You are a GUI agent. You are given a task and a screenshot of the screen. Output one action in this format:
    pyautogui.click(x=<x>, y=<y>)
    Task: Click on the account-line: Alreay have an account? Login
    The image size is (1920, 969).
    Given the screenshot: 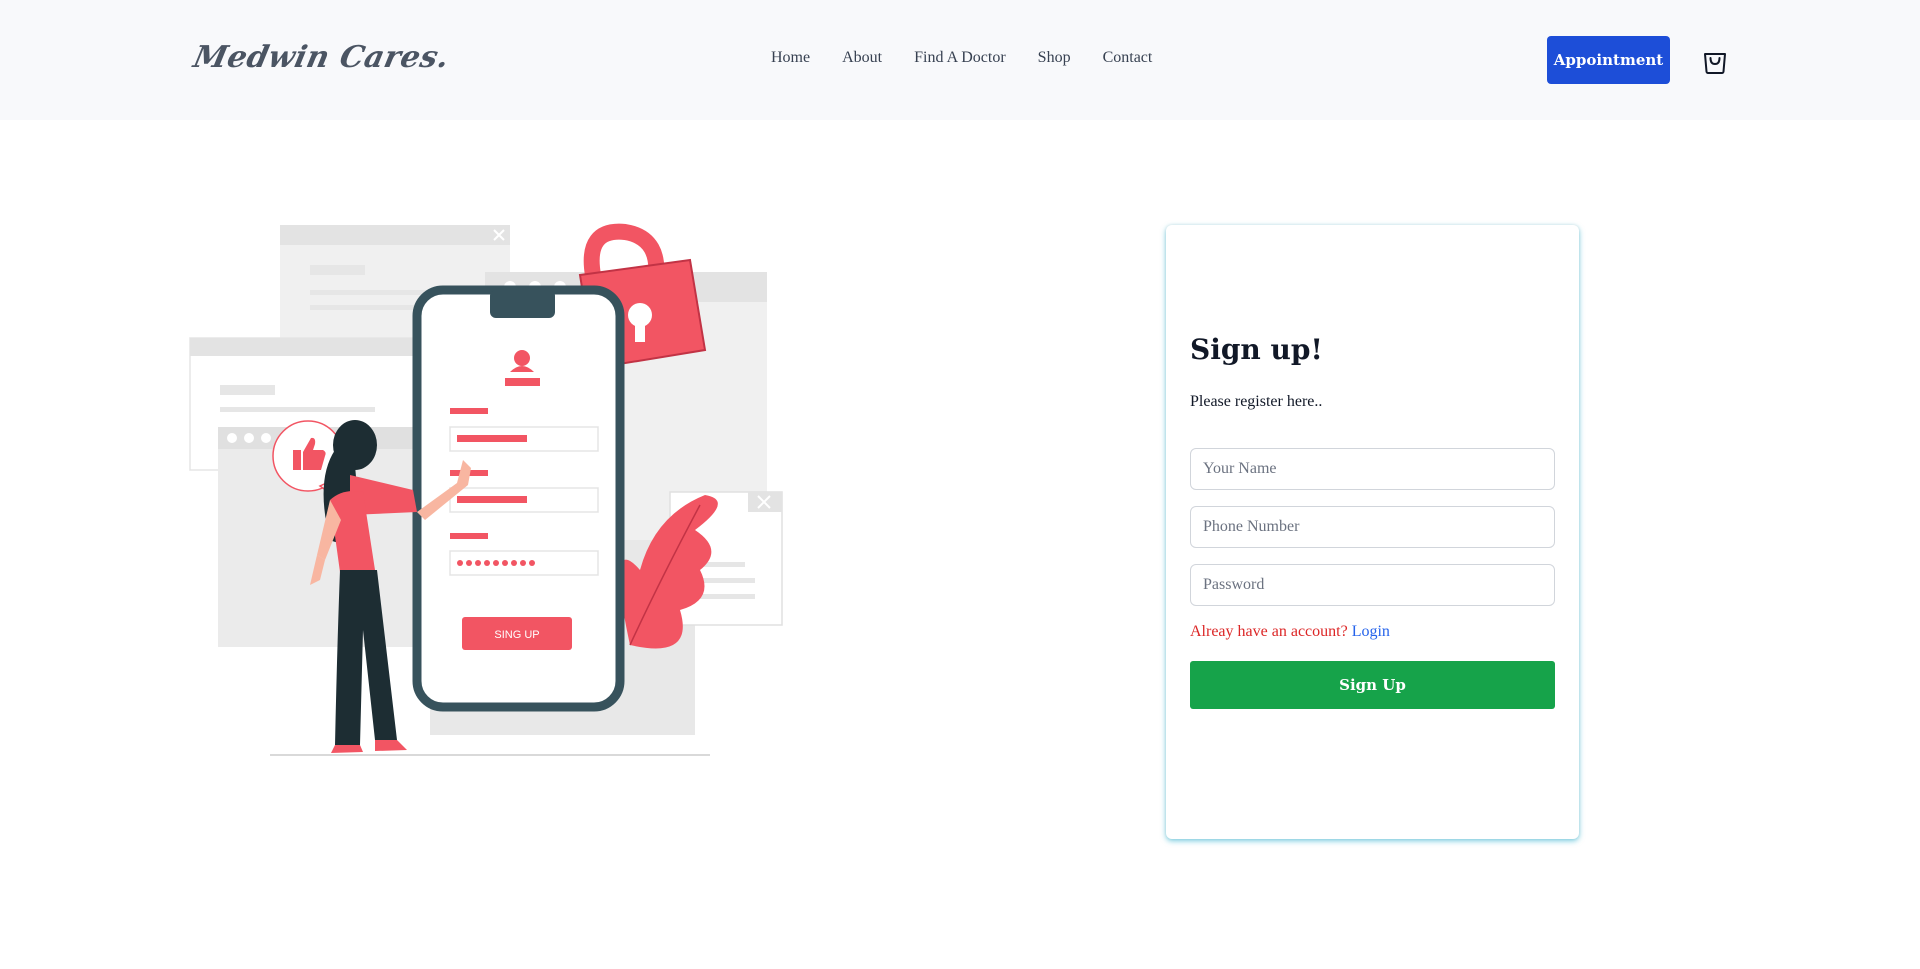 What is the action you would take?
    pyautogui.click(x=1290, y=632)
    